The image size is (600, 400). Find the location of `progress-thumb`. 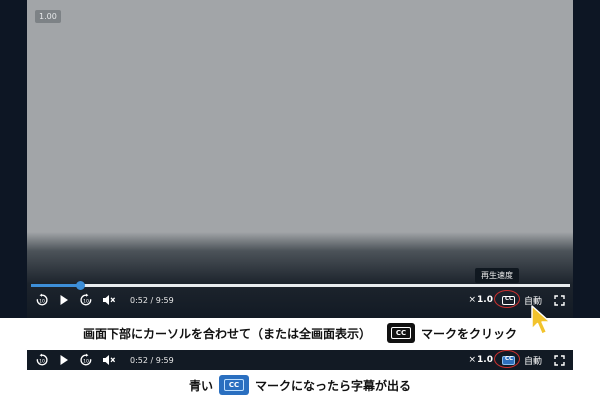

progress-thumb is located at coordinates (80, 285).